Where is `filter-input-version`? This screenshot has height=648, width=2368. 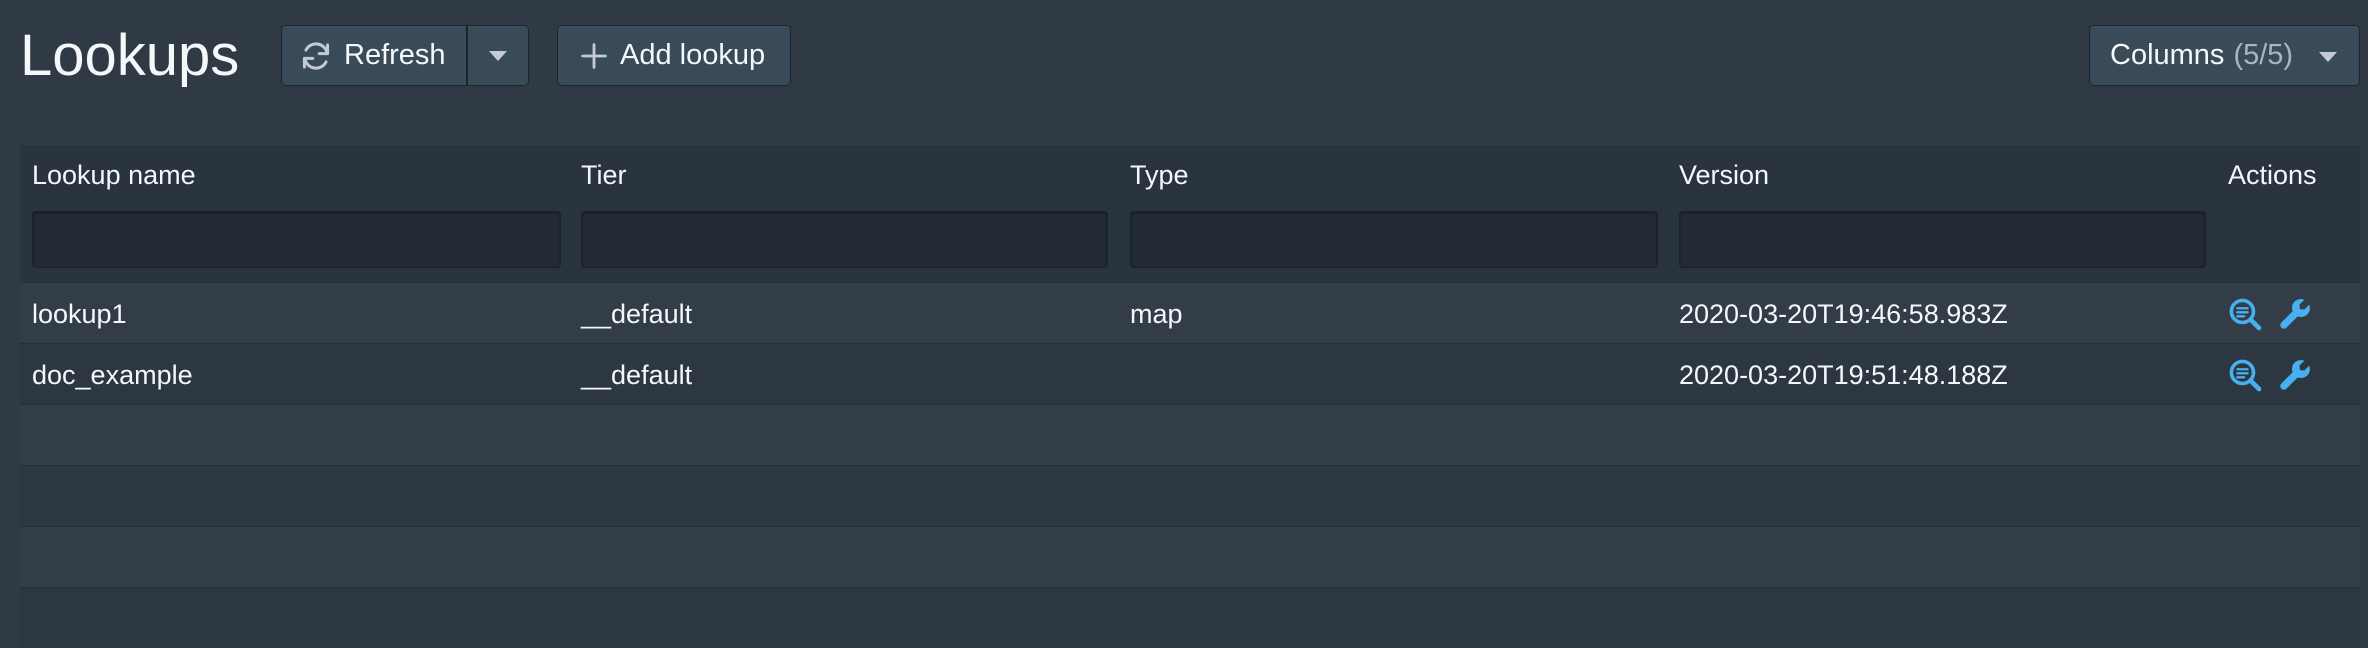
filter-input-version is located at coordinates (1942, 239).